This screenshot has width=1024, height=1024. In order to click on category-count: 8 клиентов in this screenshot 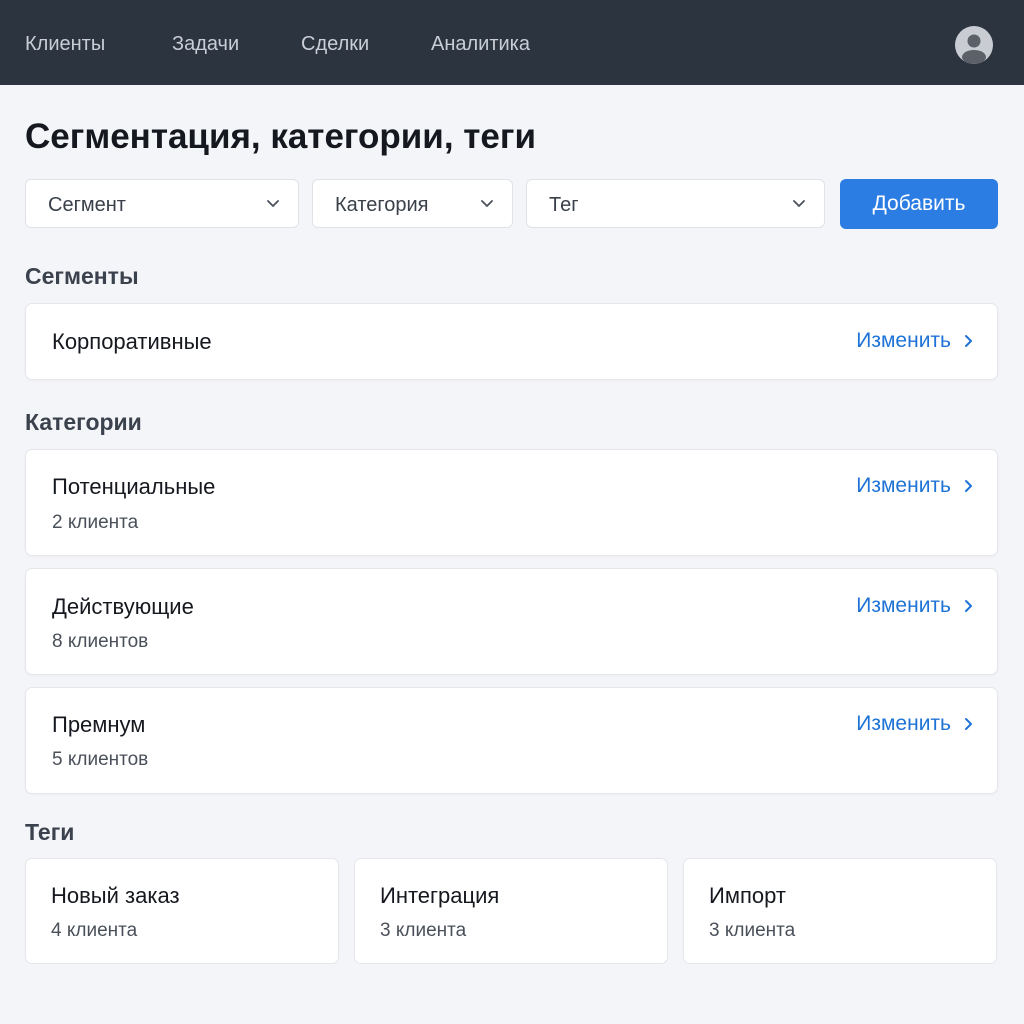, I will do `click(100, 641)`.